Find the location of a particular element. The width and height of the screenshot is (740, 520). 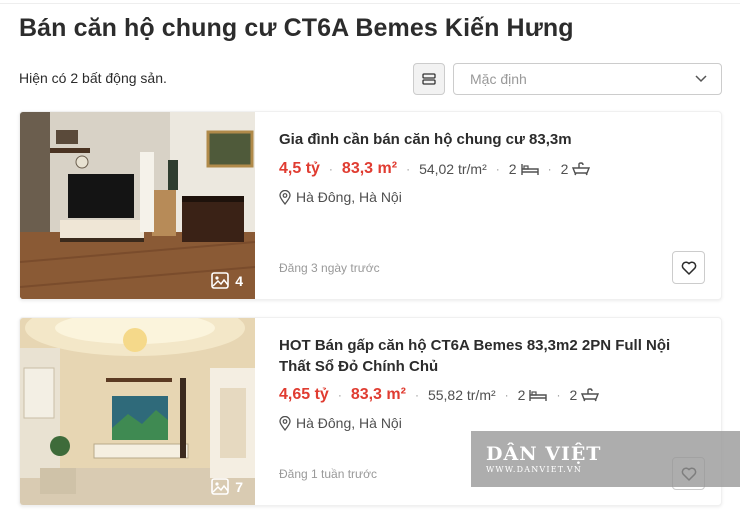

listing-price: 4,65 tỷ is located at coordinates (304, 394).